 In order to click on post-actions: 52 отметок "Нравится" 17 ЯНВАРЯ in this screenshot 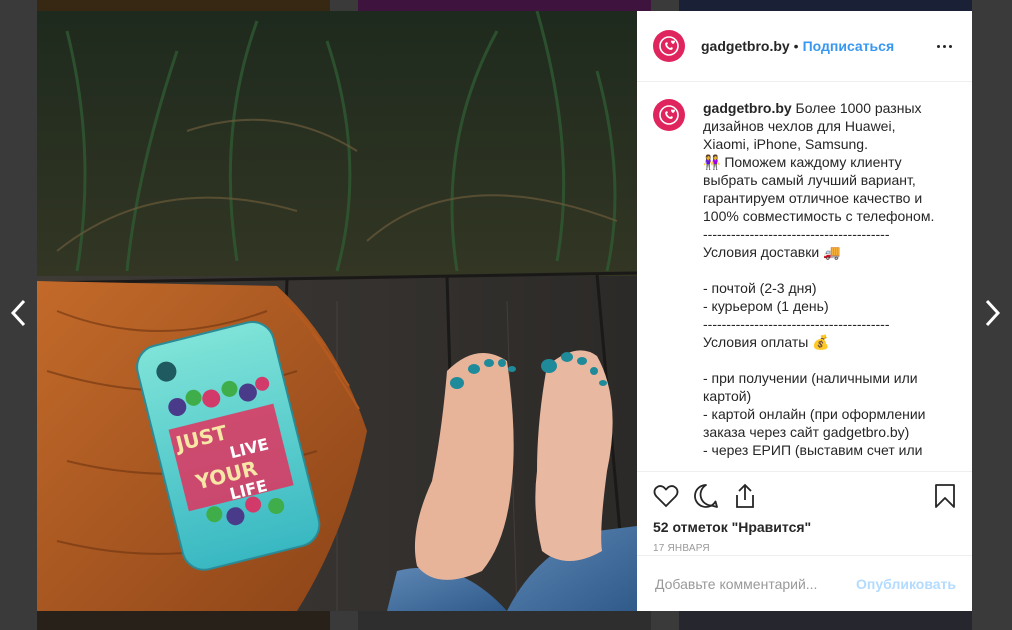, I will do `click(804, 513)`.